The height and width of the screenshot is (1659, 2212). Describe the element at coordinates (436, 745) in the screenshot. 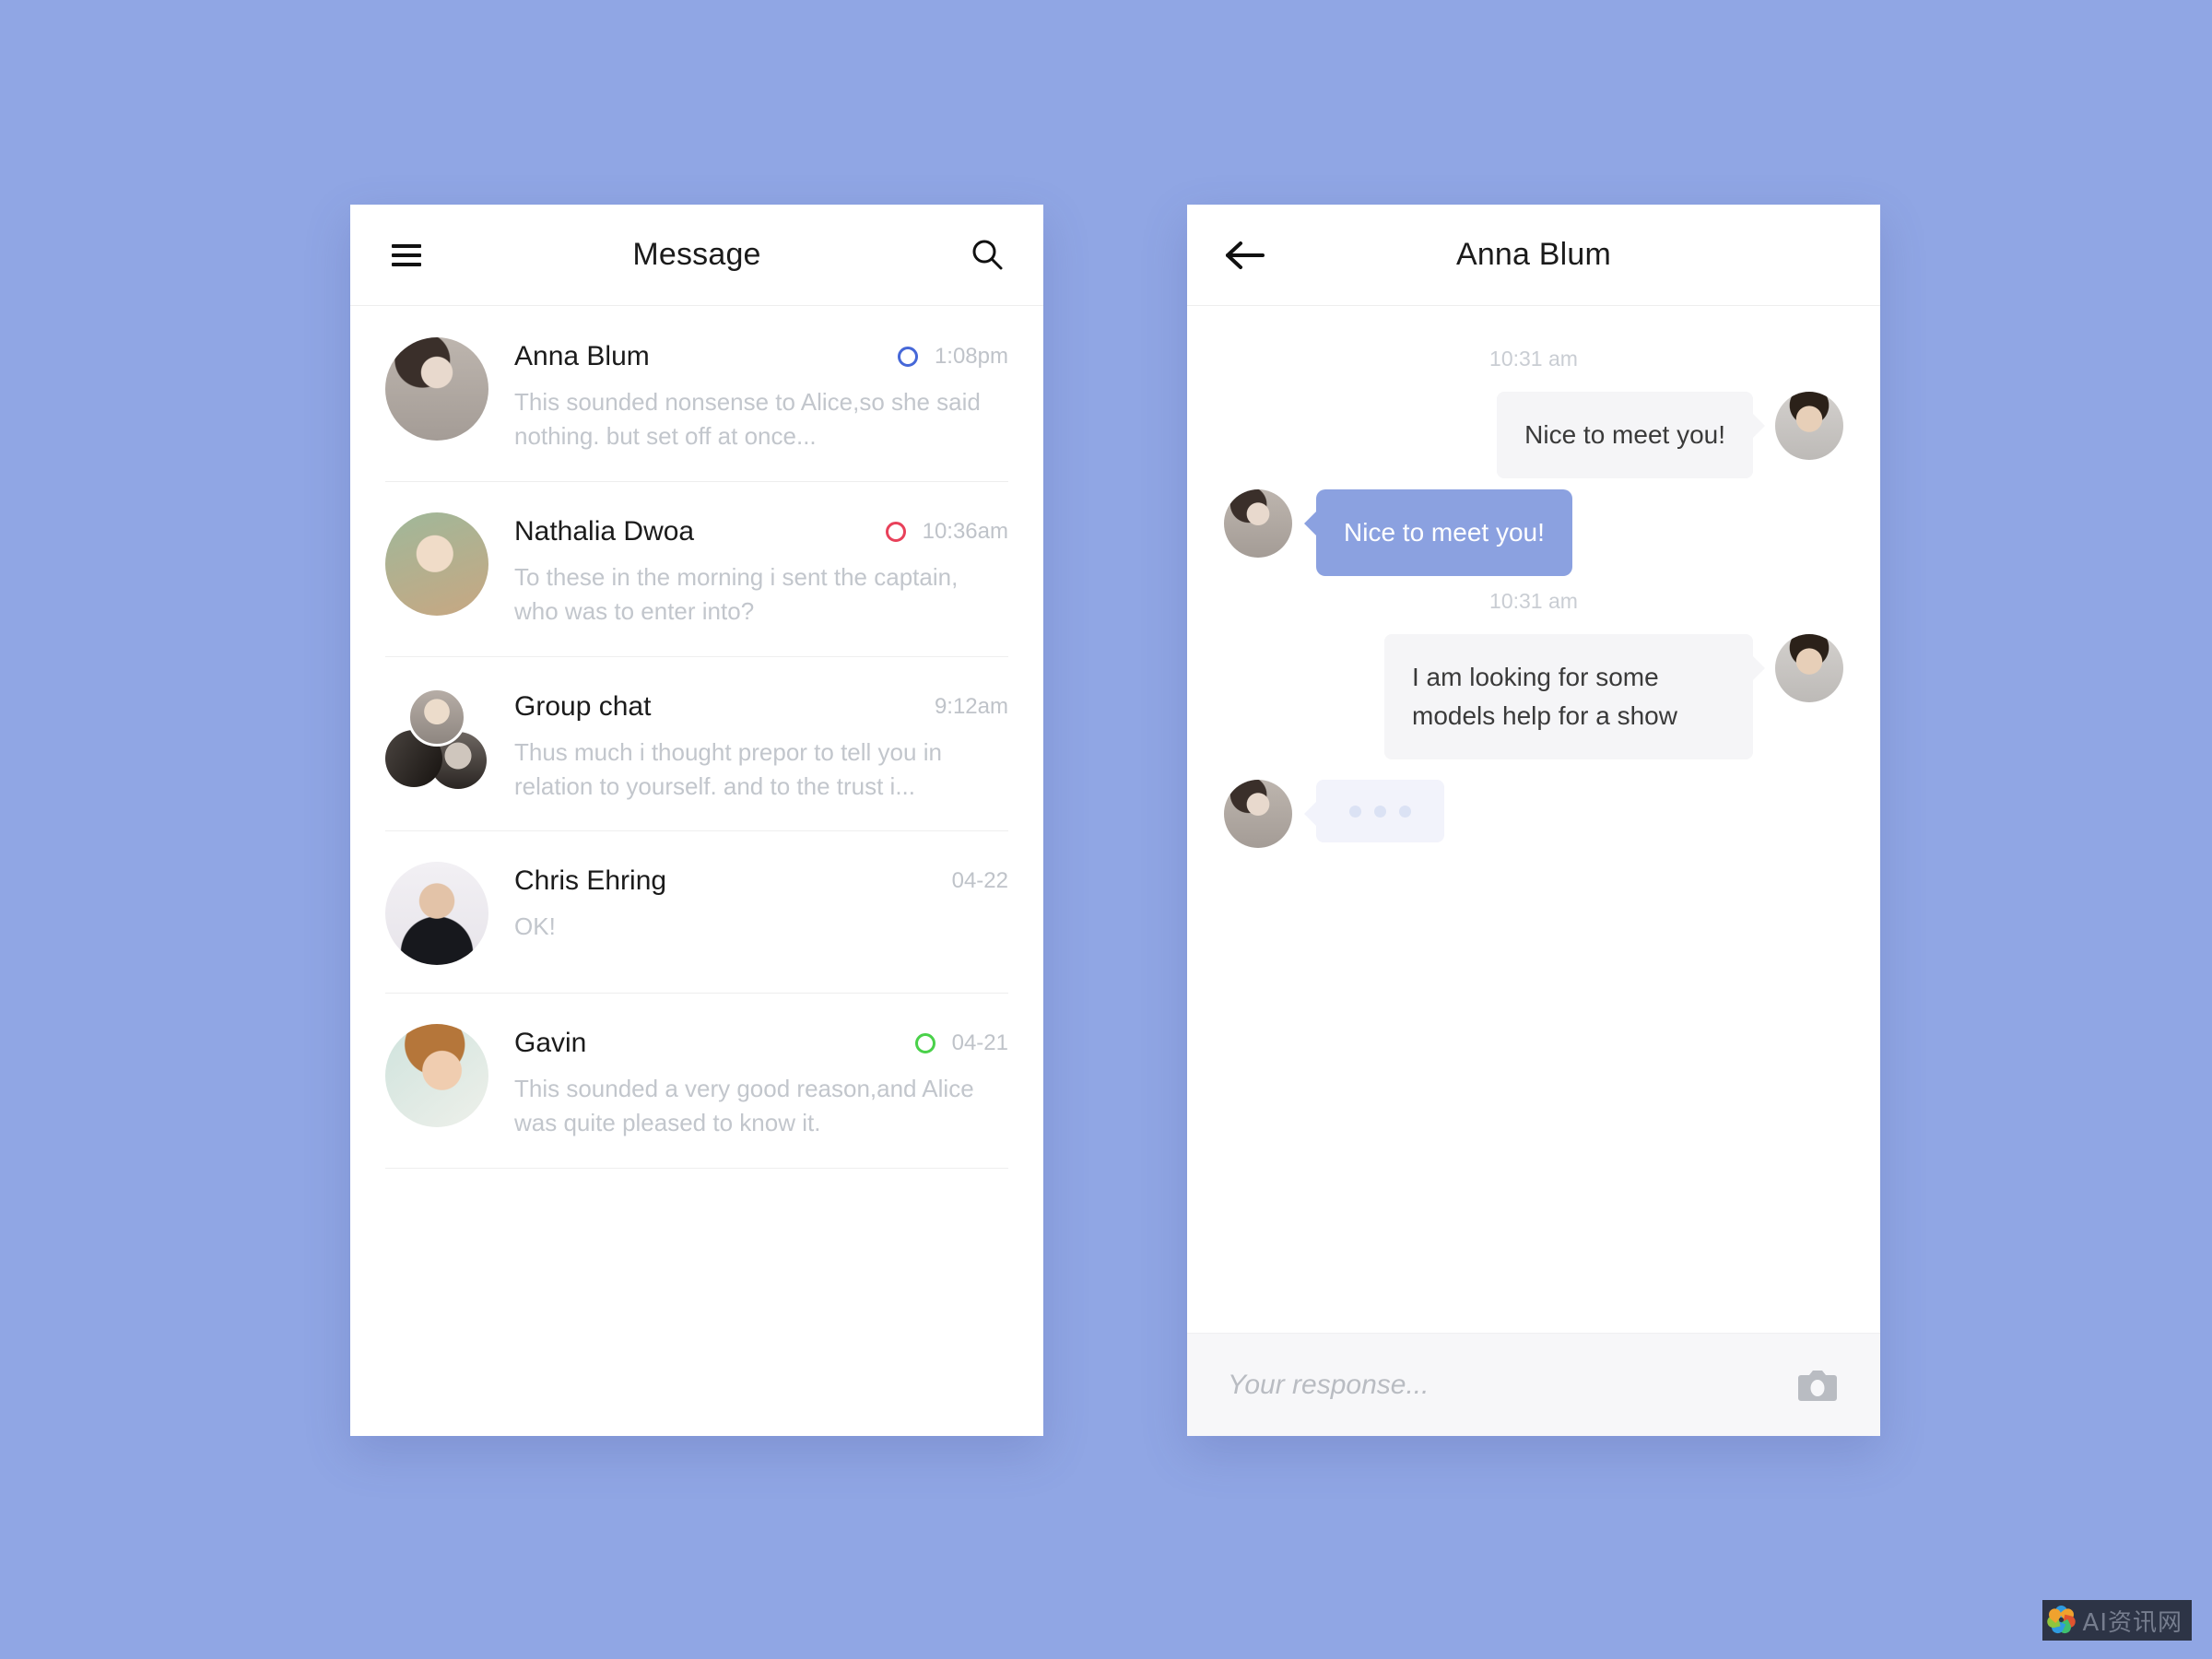

I see `avatar-cluster` at that location.